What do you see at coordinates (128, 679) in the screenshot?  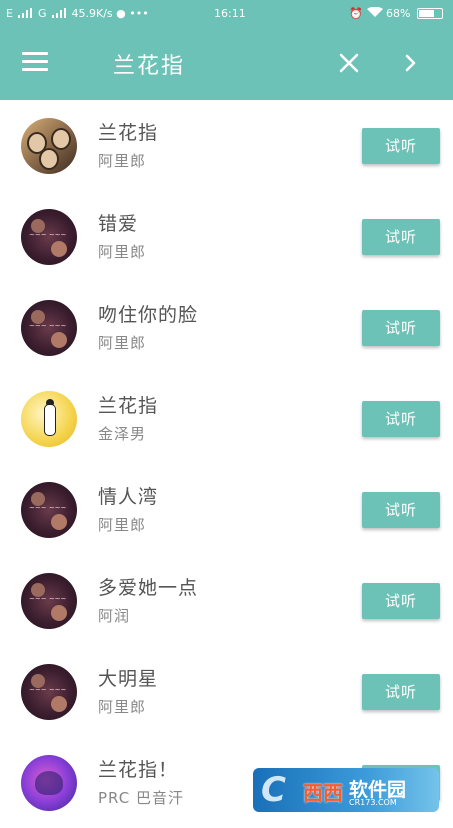 I see `song-title: 大明星` at bounding box center [128, 679].